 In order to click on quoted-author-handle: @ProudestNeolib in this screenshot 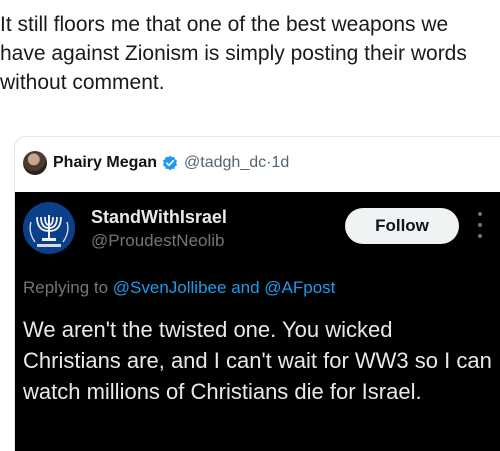, I will do `click(158, 241)`.